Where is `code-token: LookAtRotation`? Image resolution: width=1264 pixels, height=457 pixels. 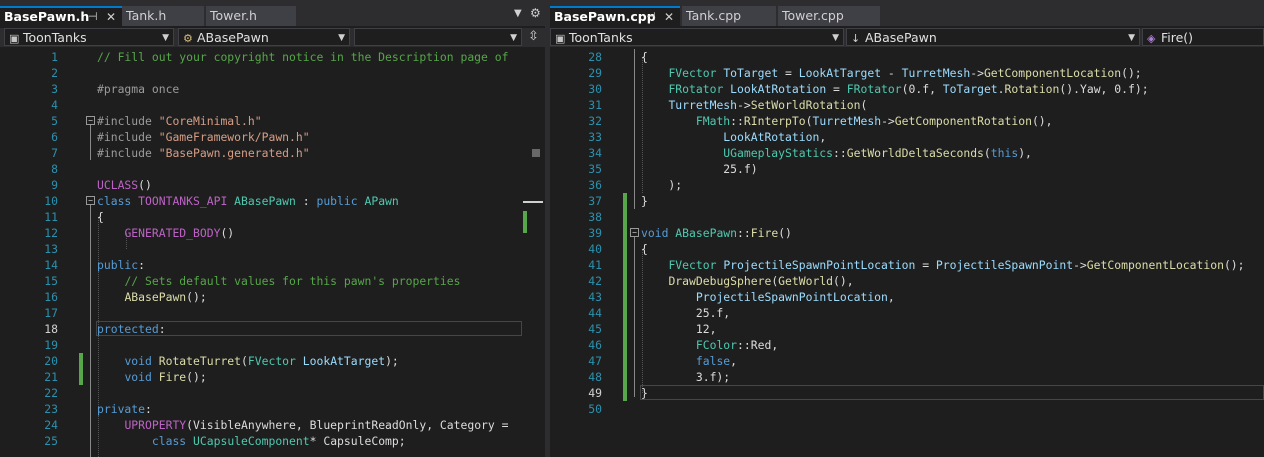
code-token: LookAtRotation is located at coordinates (778, 89).